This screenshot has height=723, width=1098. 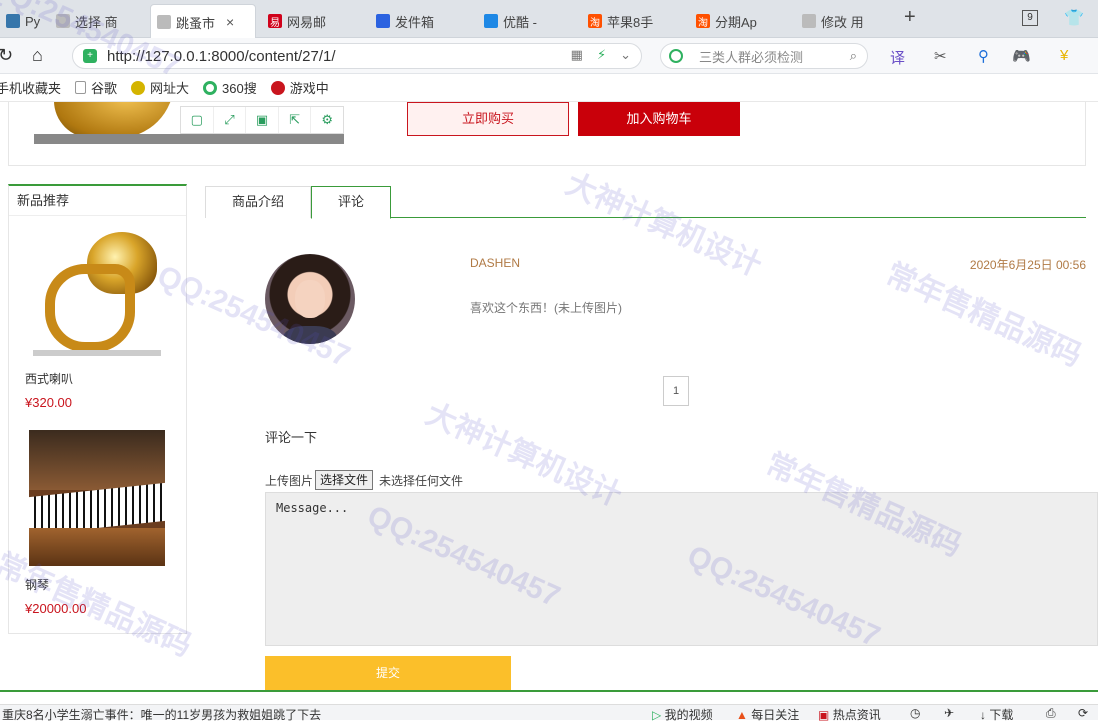 I want to click on tab-comments: 评论, so click(x=351, y=202).